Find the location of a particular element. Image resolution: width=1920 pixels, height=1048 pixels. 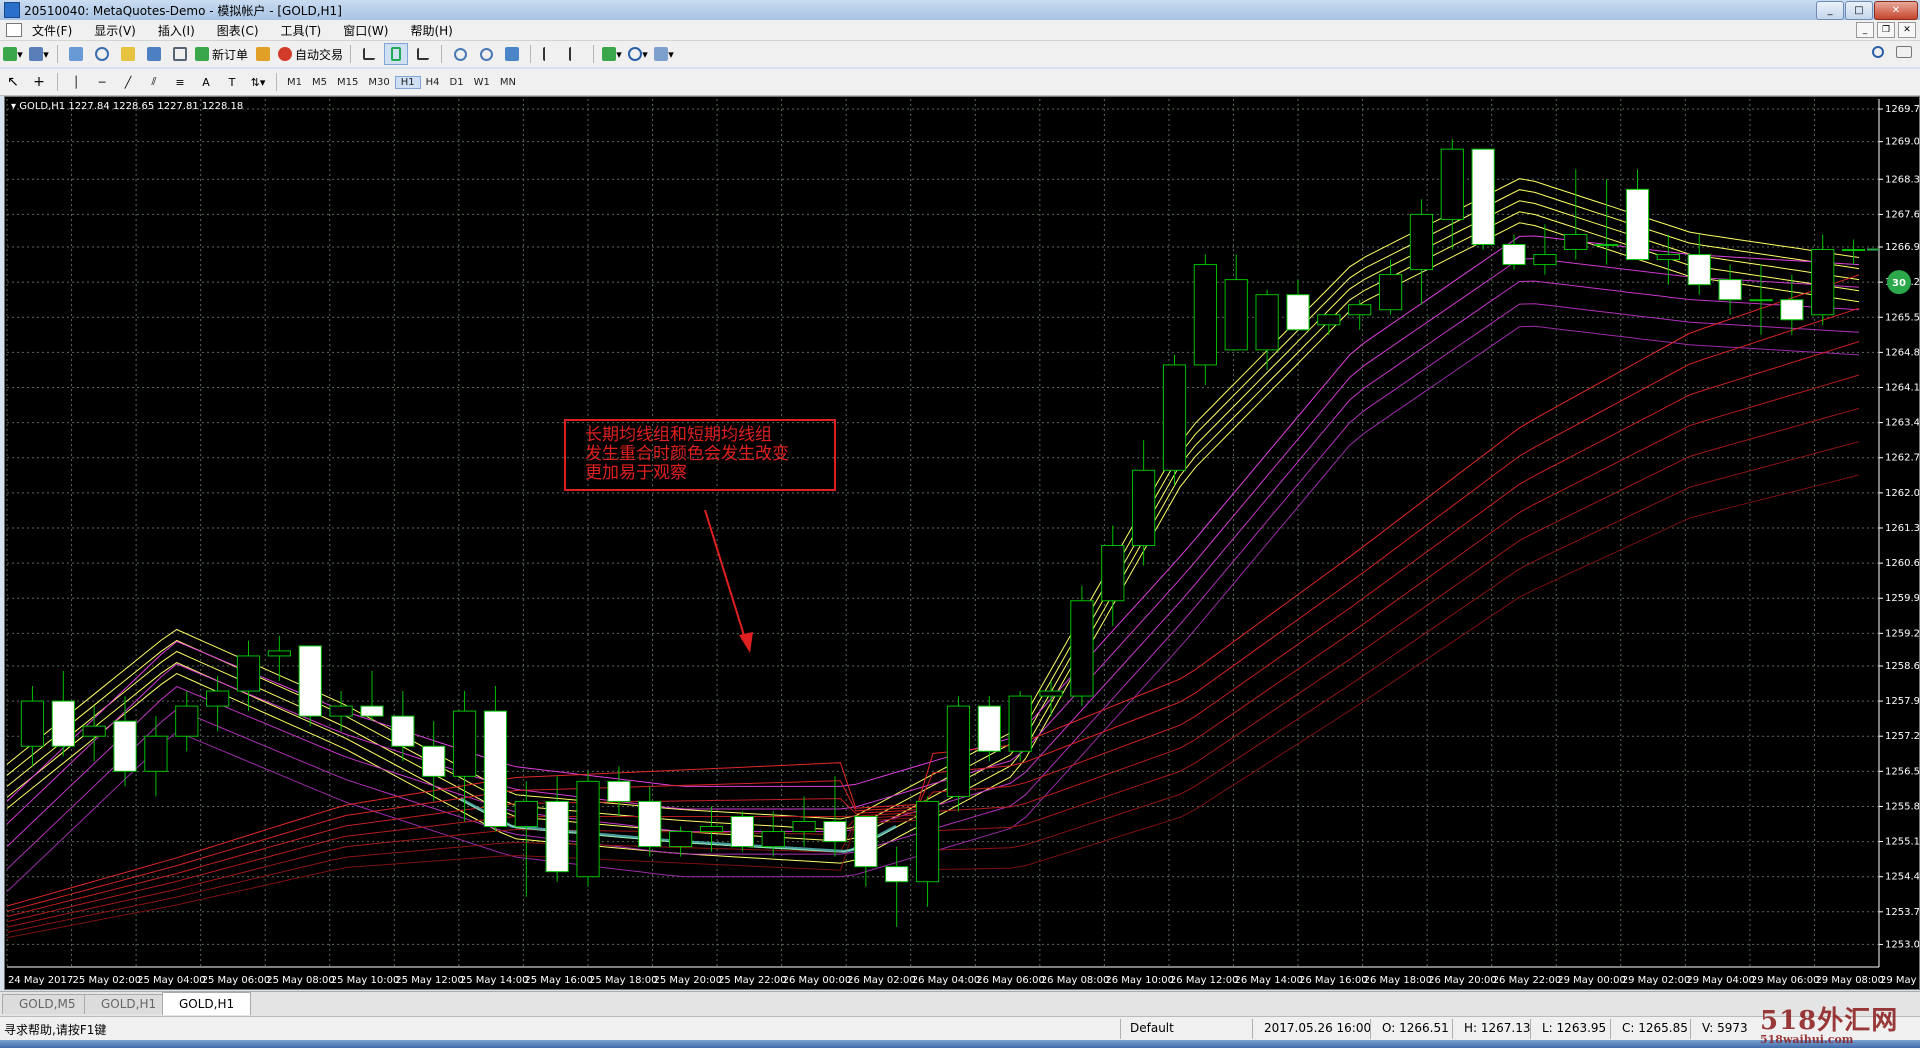

mdi-controls: _ ❐ ✕ is located at coordinates (1884, 30).